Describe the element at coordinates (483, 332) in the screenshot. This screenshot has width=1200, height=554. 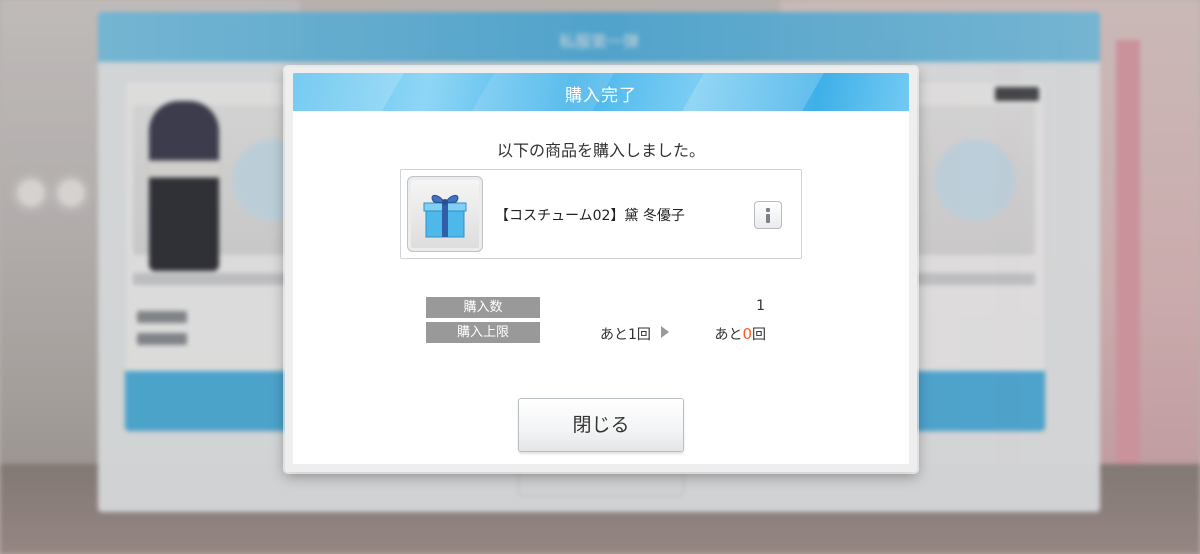
I see `purchase-limit-label: 購入上限` at that location.